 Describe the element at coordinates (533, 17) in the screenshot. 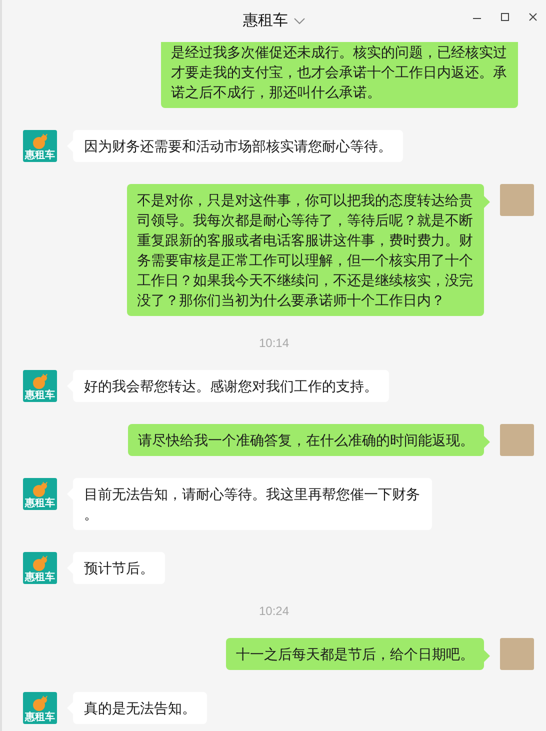

I see `close-icon` at that location.